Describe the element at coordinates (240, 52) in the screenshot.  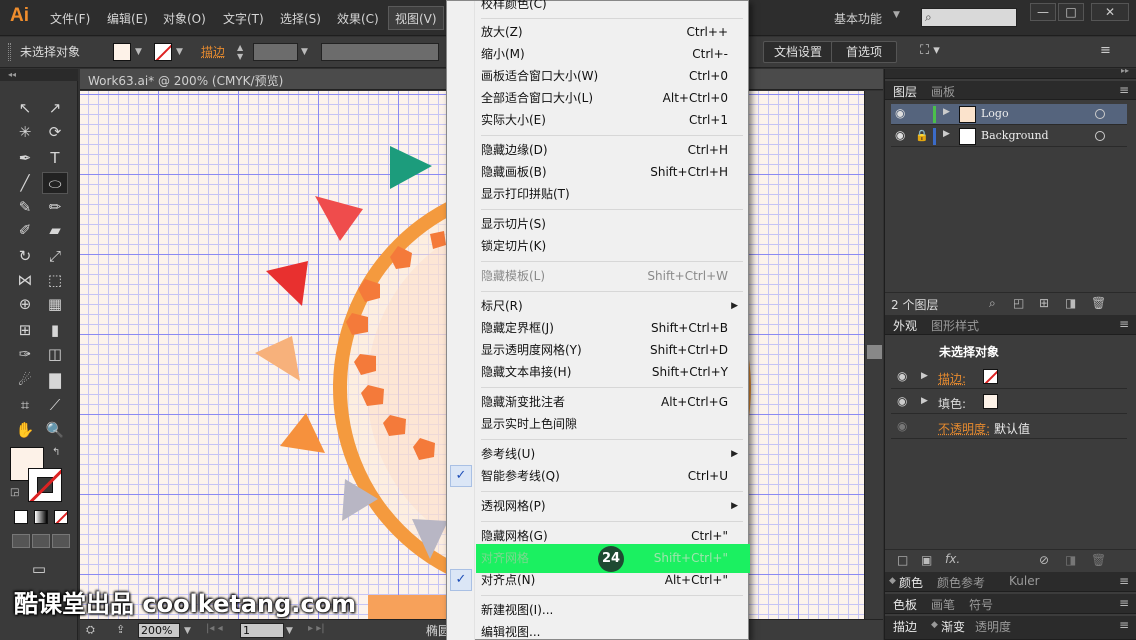
I see `stepper-icon: ▲ ▼` at that location.